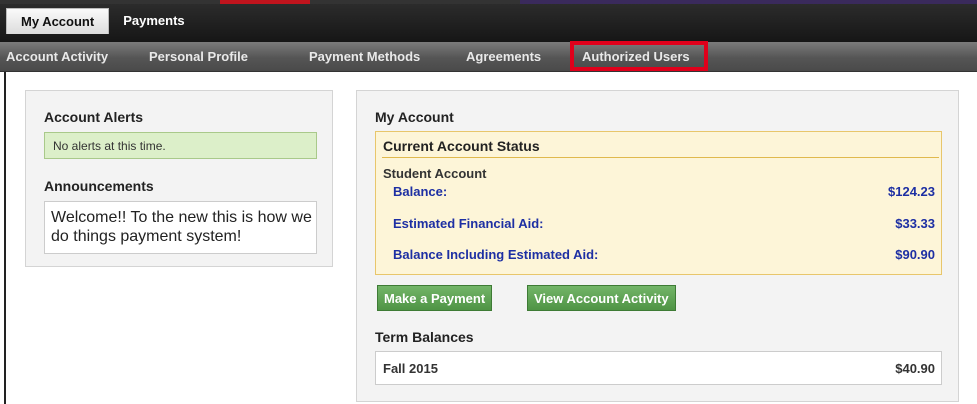 The height and width of the screenshot is (404, 977). What do you see at coordinates (94, 117) in the screenshot?
I see `account-alerts-heading: Account Alerts` at bounding box center [94, 117].